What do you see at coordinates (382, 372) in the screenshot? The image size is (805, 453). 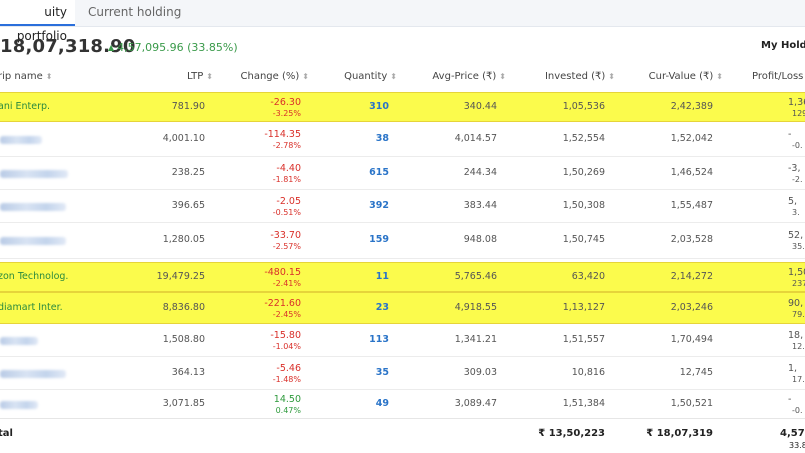 I see `quantity-value: 35` at bounding box center [382, 372].